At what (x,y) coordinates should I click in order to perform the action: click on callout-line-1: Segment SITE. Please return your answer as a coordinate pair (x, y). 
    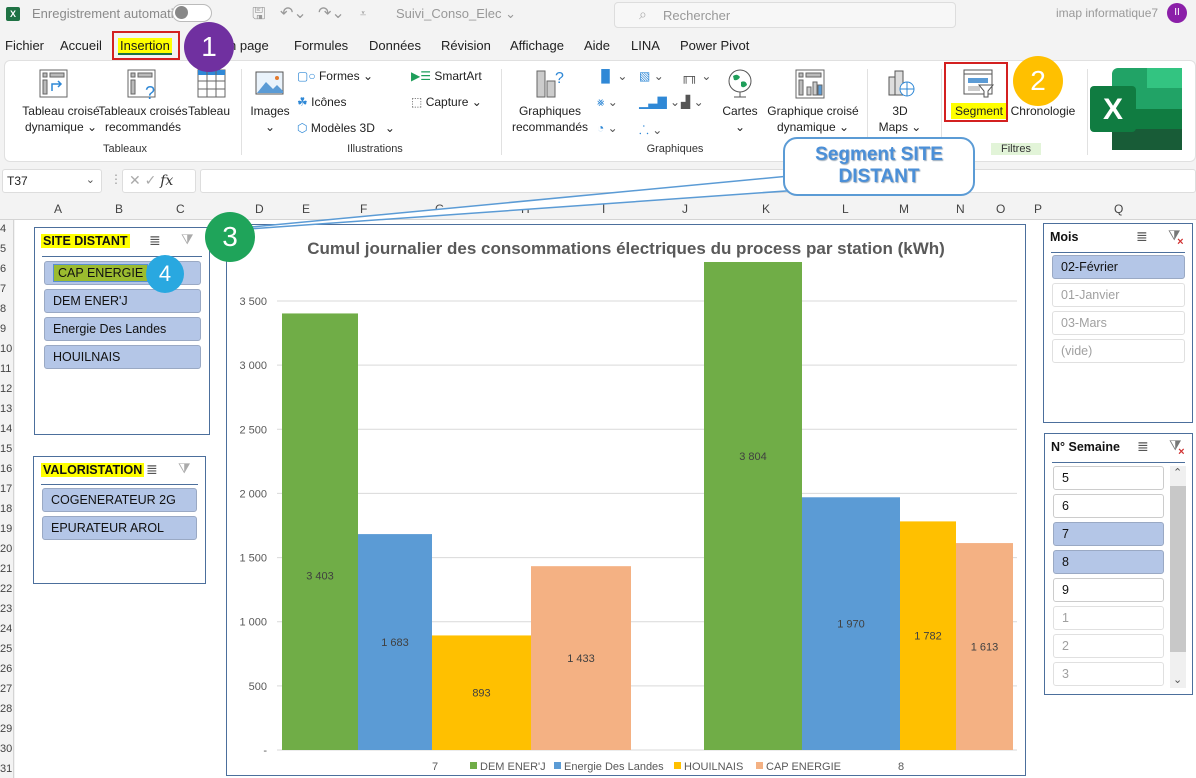
    Looking at the image, I should click on (879, 154).